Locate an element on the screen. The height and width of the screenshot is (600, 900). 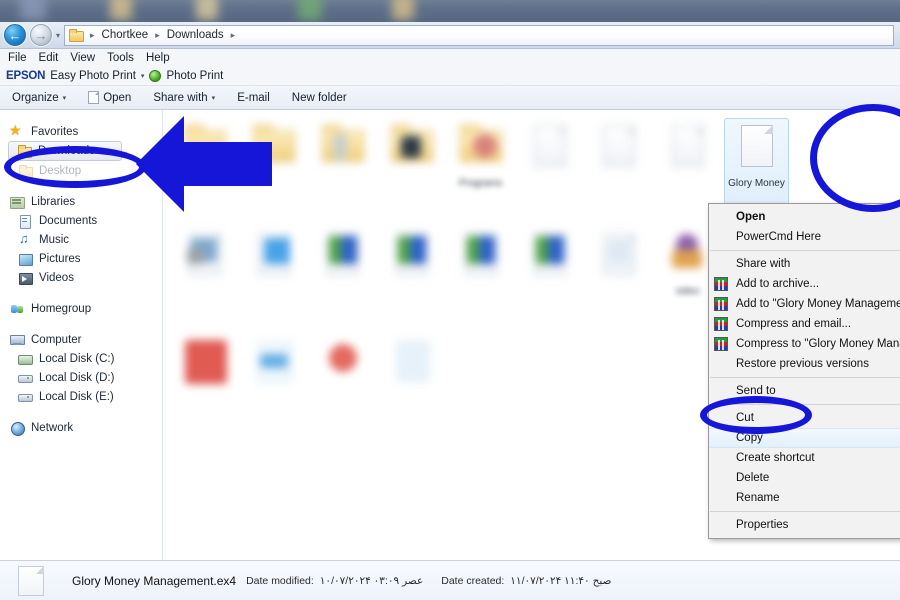
nav-label-pictures: Pictures is located at coordinates (60, 258).